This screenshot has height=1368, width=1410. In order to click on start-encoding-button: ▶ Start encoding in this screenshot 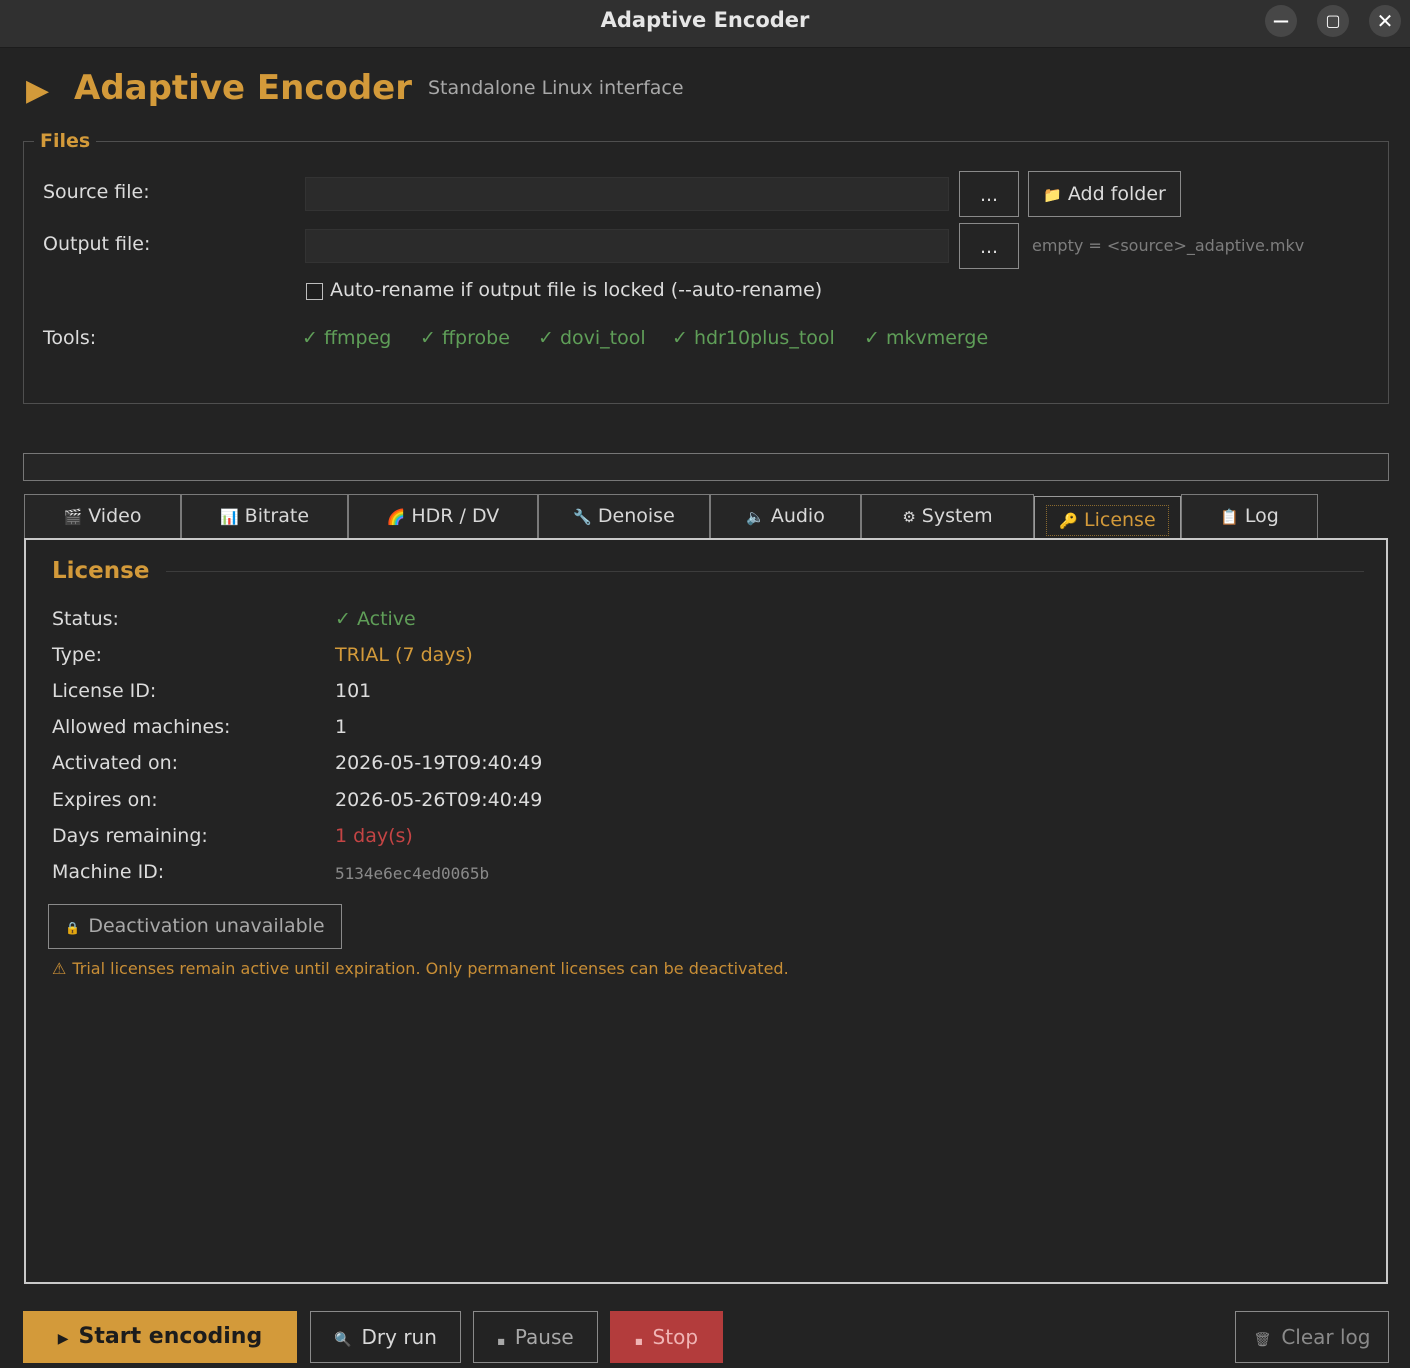, I will do `click(160, 1337)`.